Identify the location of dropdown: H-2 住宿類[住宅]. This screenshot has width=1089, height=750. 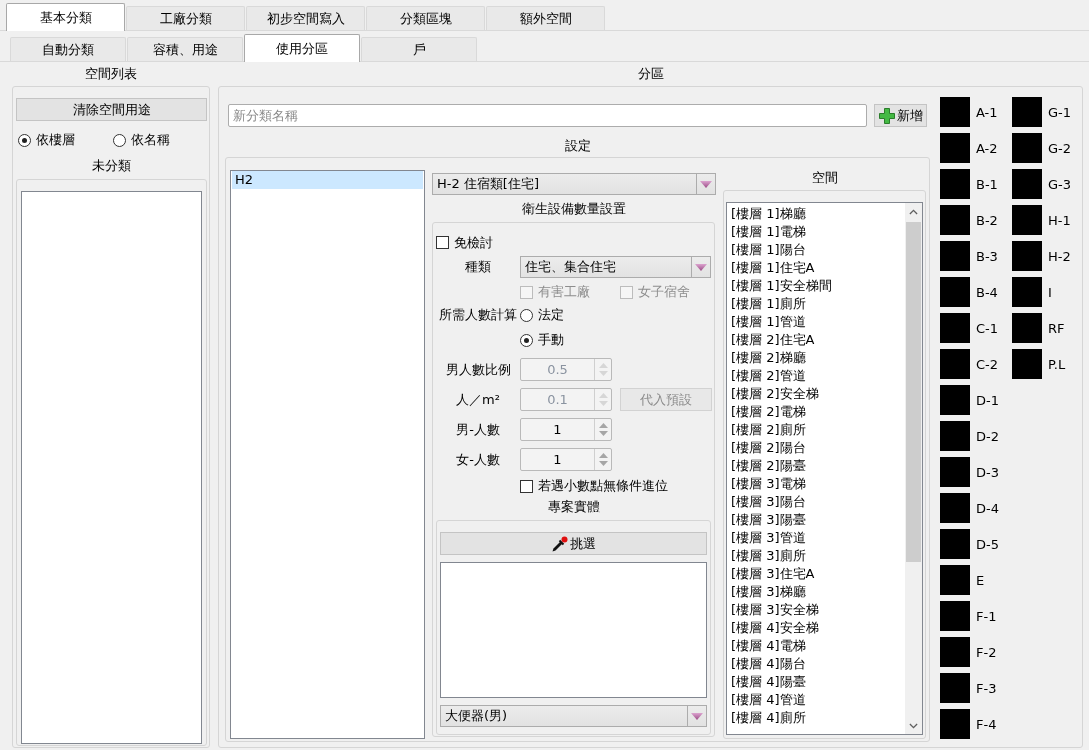
(574, 184).